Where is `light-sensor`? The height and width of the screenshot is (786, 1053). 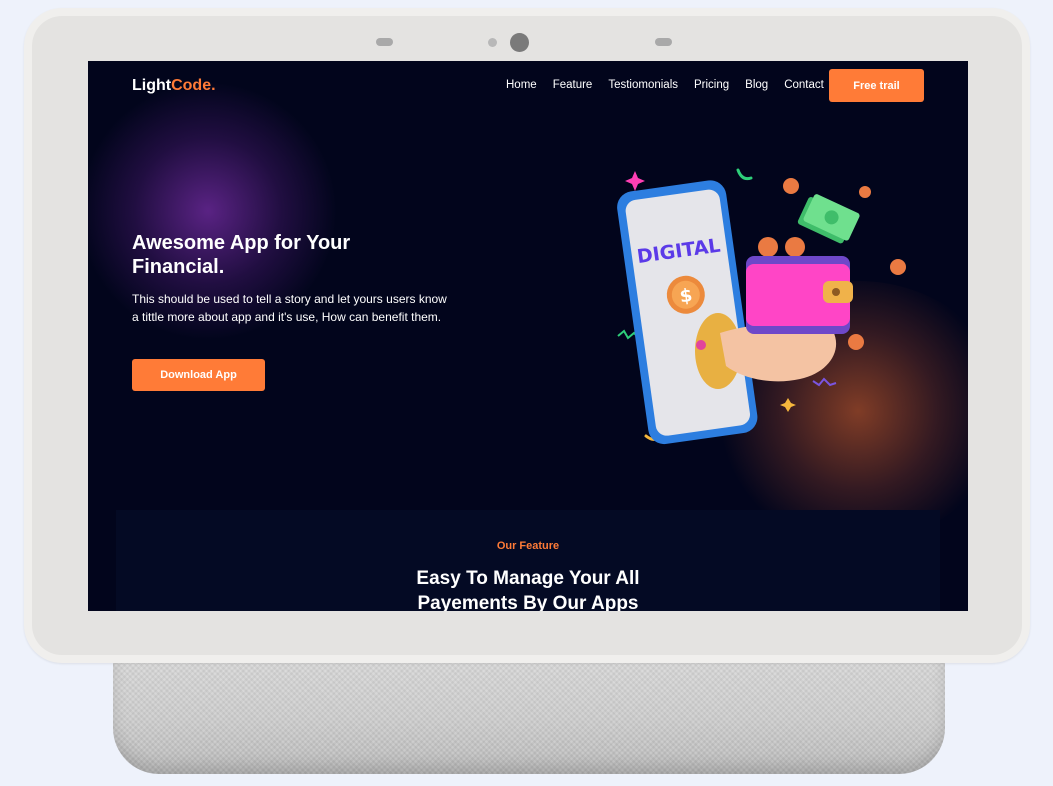
light-sensor is located at coordinates (492, 42).